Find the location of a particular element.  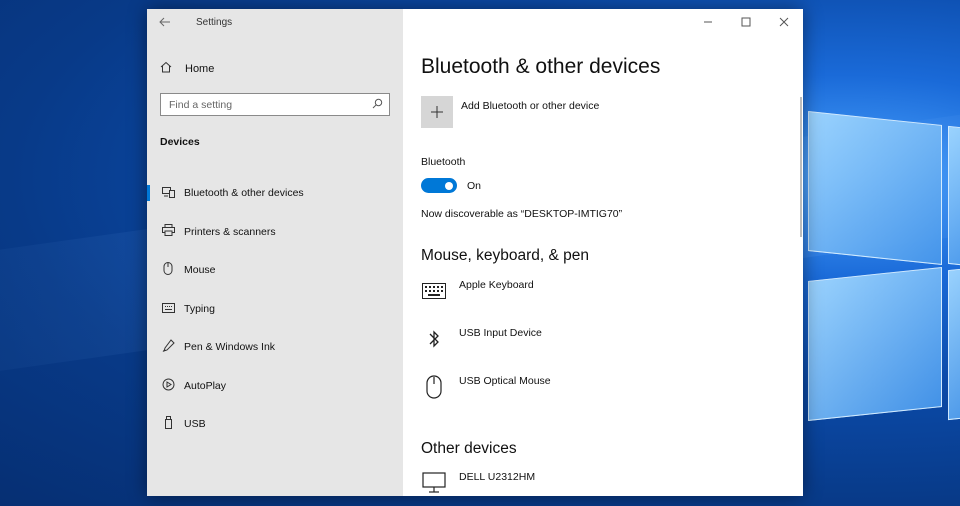

toggle-knob is located at coordinates (449, 185).